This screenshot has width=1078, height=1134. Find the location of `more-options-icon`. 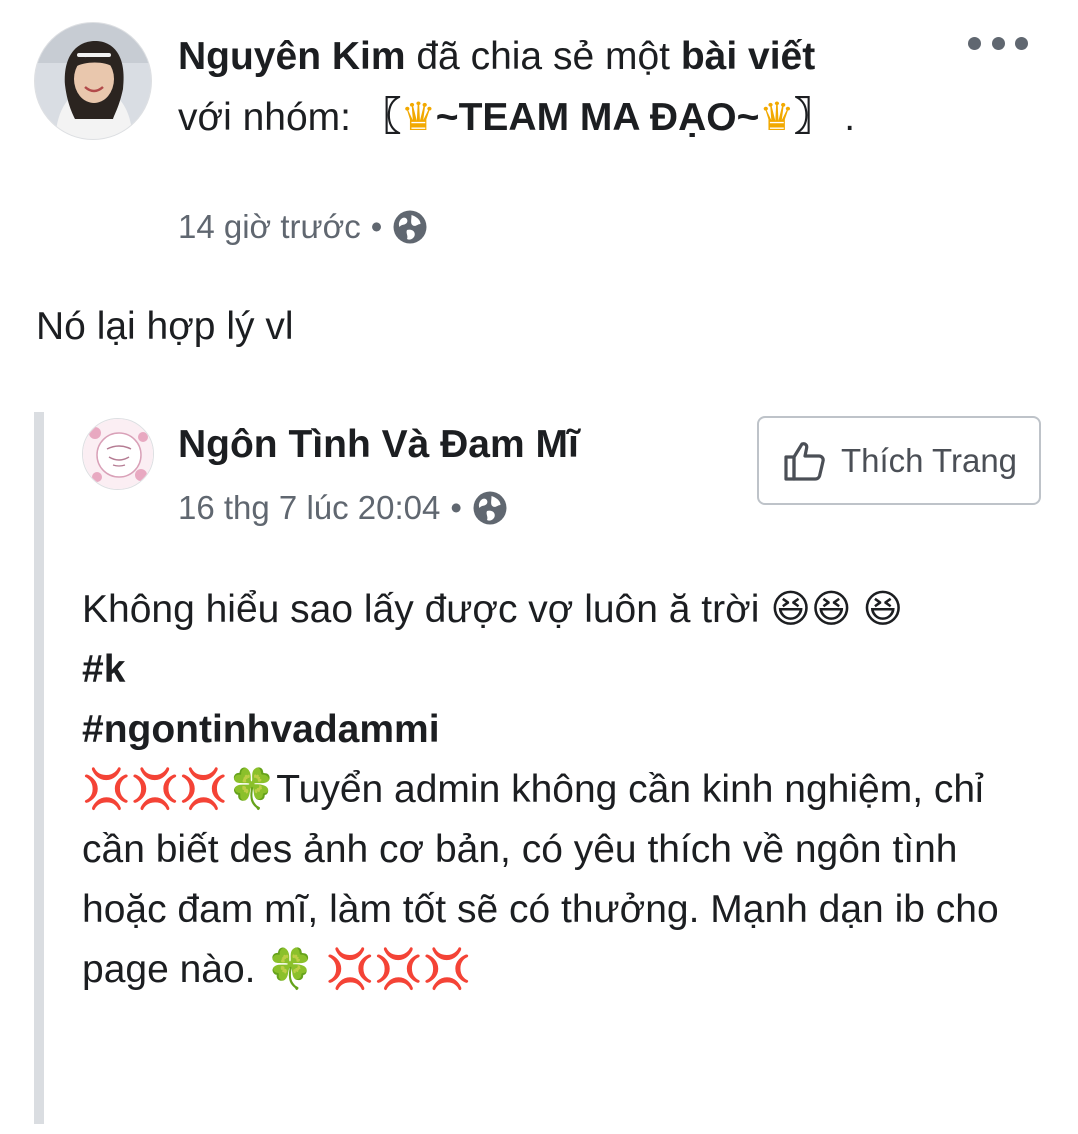

more-options-icon is located at coordinates (998, 43).